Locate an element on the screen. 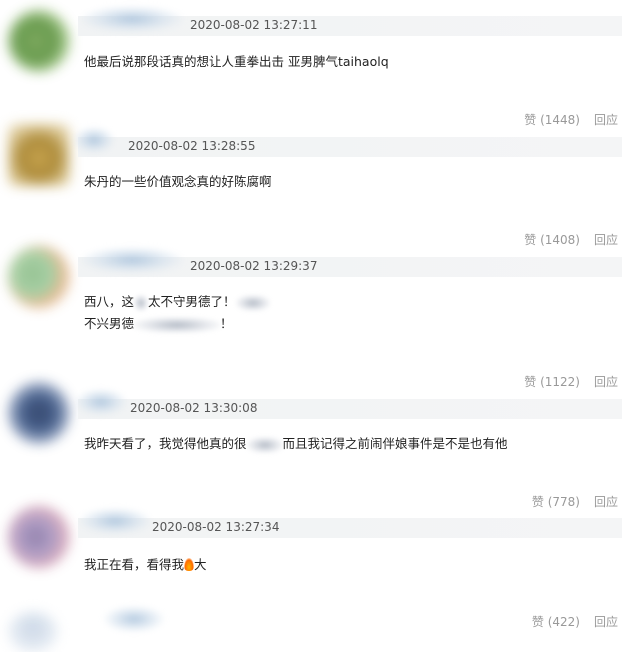 The height and width of the screenshot is (652, 640). comment-meta-bar: 2020-08-02 13:28:55 is located at coordinates (348, 142).